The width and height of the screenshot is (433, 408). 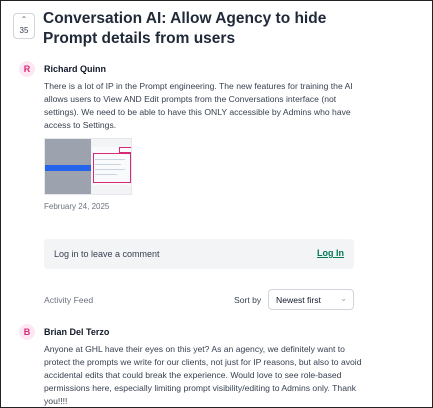 What do you see at coordinates (199, 254) in the screenshot?
I see `login-prompt-box: Log in to leave a comment Log In` at bounding box center [199, 254].